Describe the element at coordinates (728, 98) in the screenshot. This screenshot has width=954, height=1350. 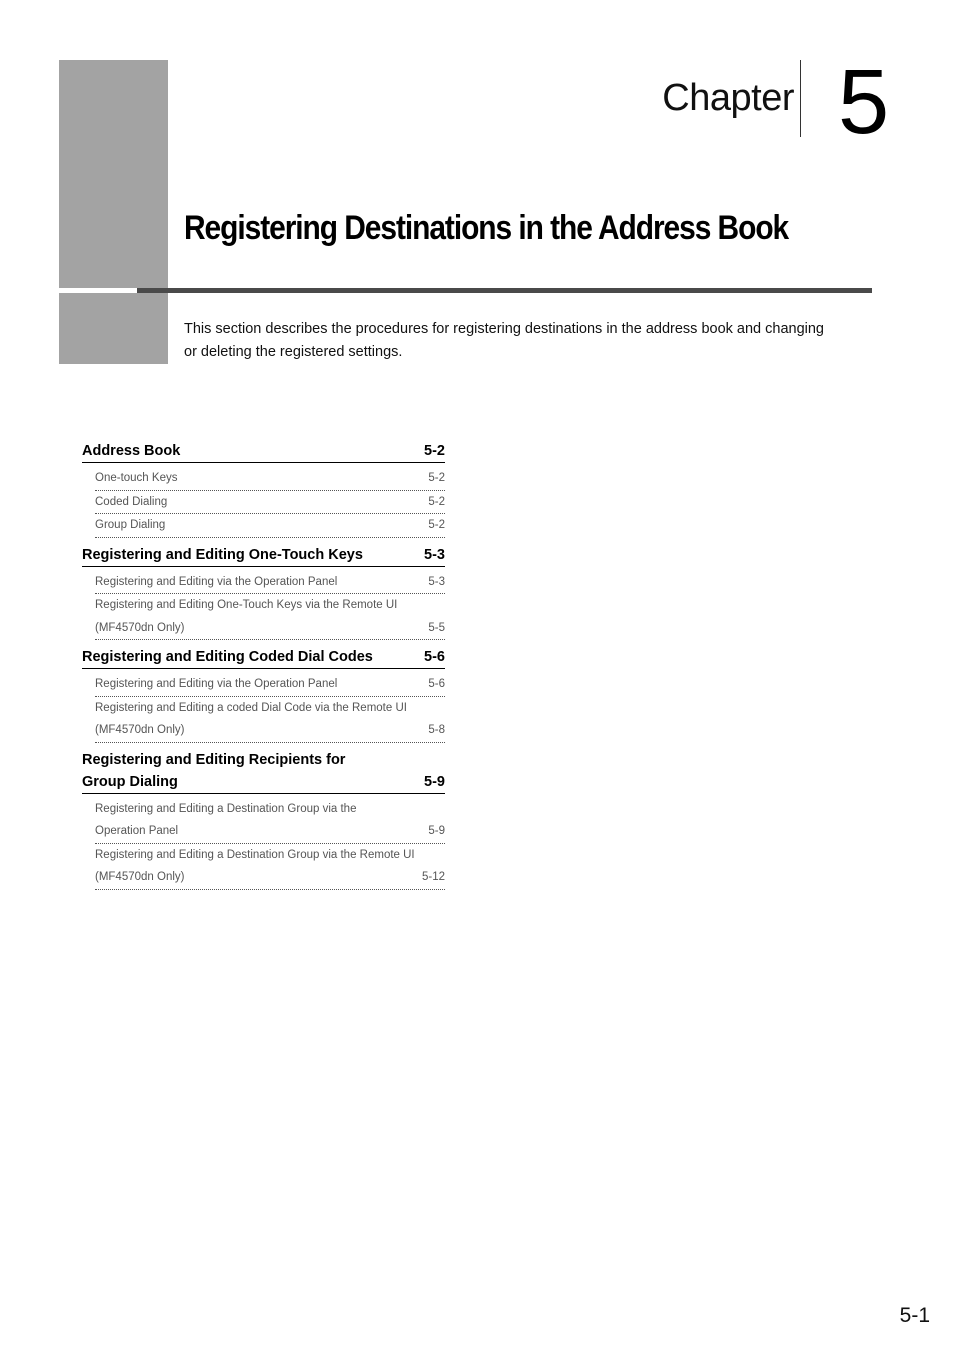
I see `chapter-label: Chapter` at that location.